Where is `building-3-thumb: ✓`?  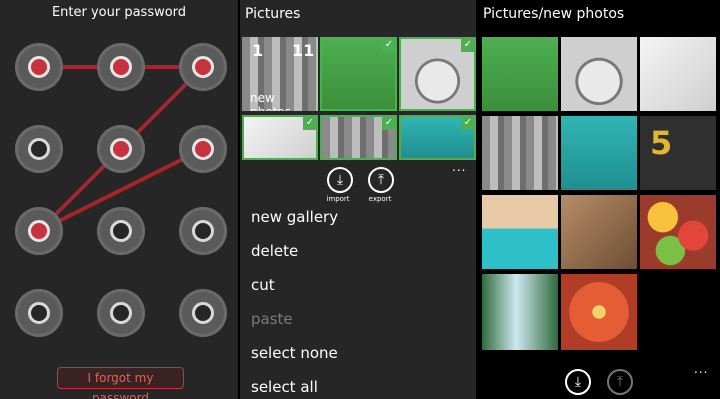
building-3-thumb: ✓ is located at coordinates (358, 137).